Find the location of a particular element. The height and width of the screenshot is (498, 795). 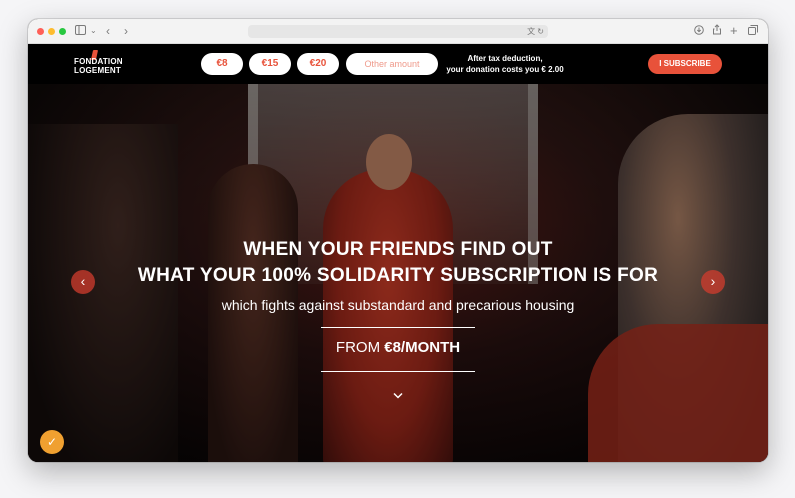

browser-toolbar: ⌄ ‹ › 文 ↻ + is located at coordinates (398, 31).